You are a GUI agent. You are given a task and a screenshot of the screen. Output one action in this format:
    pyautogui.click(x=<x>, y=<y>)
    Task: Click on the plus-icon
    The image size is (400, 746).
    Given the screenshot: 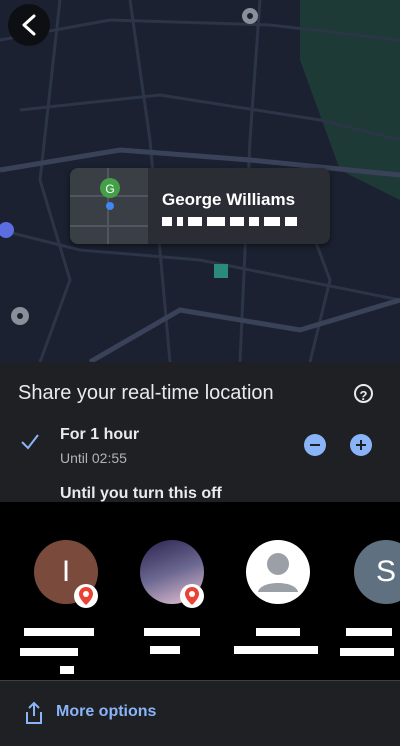 What is the action you would take?
    pyautogui.click(x=361, y=445)
    